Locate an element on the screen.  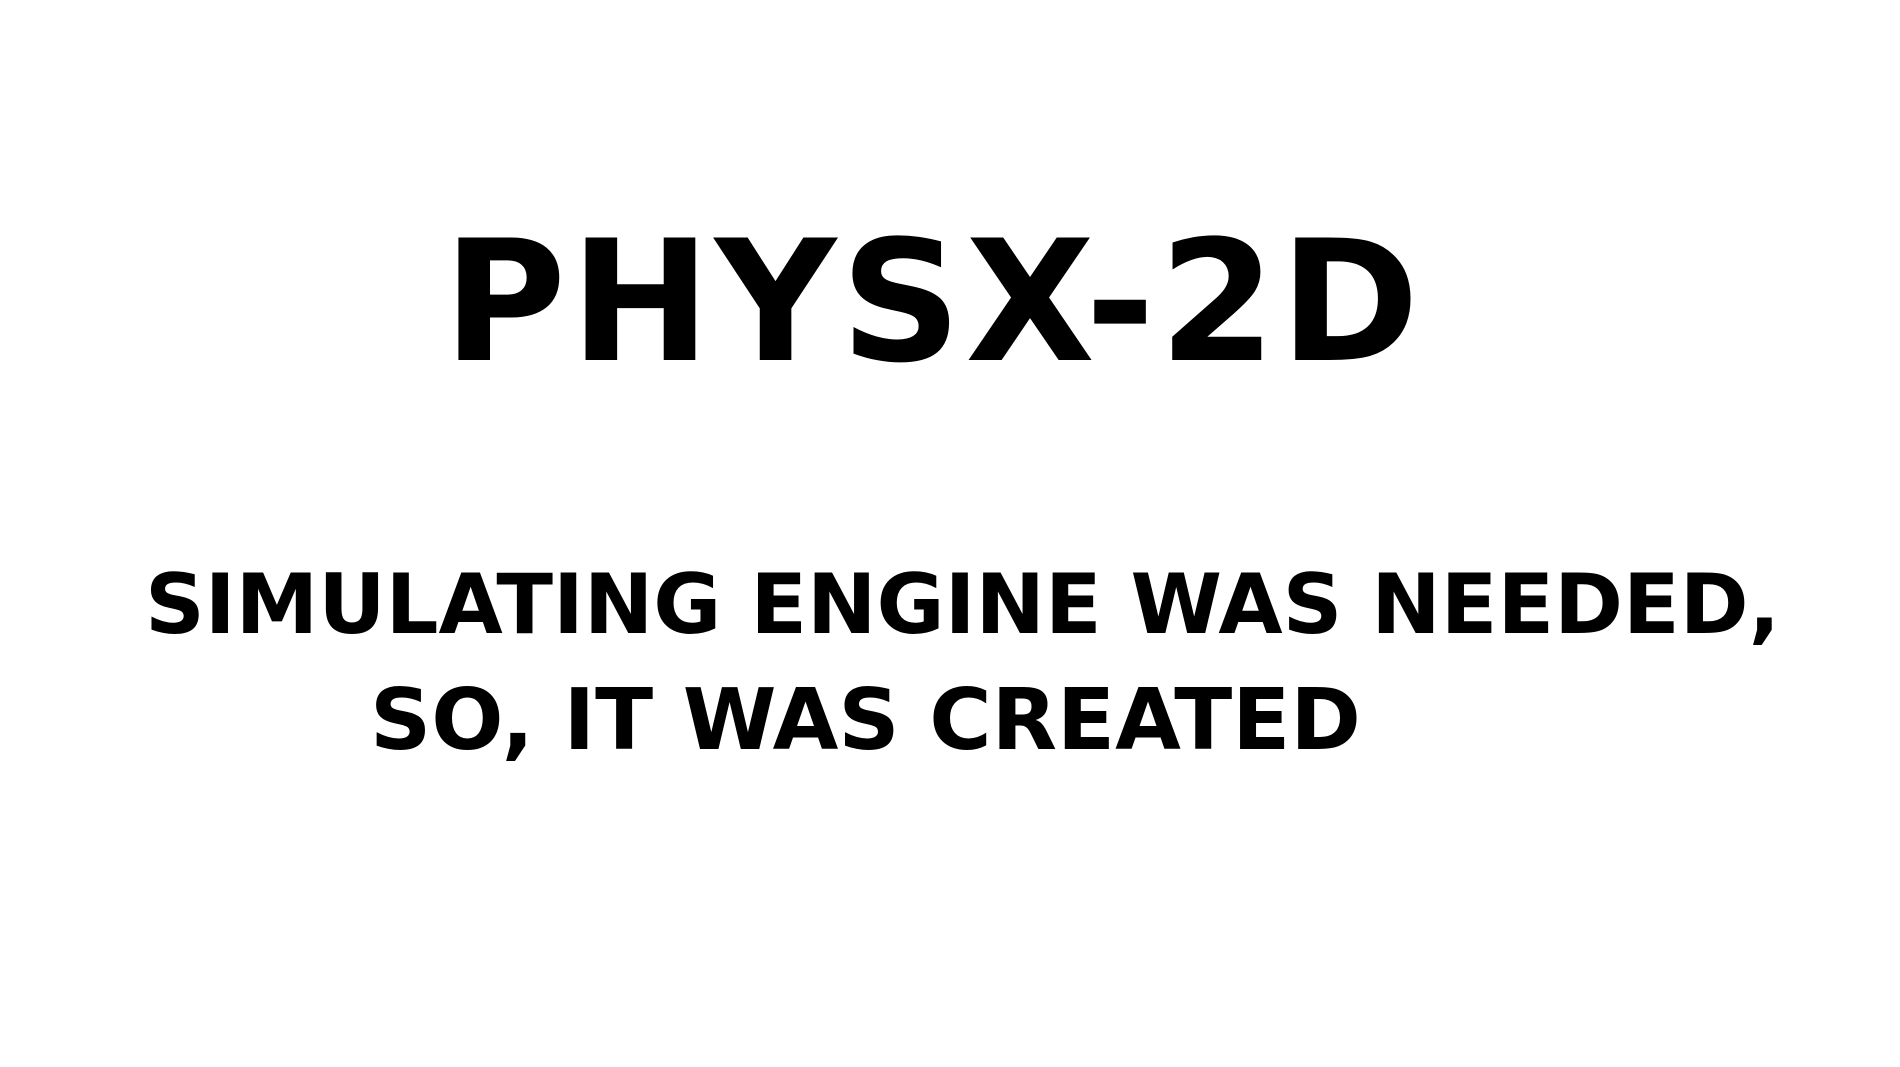
caption-line-1: SIMULATING ENGINE WAS NEEDED, is located at coordinates (963, 604).